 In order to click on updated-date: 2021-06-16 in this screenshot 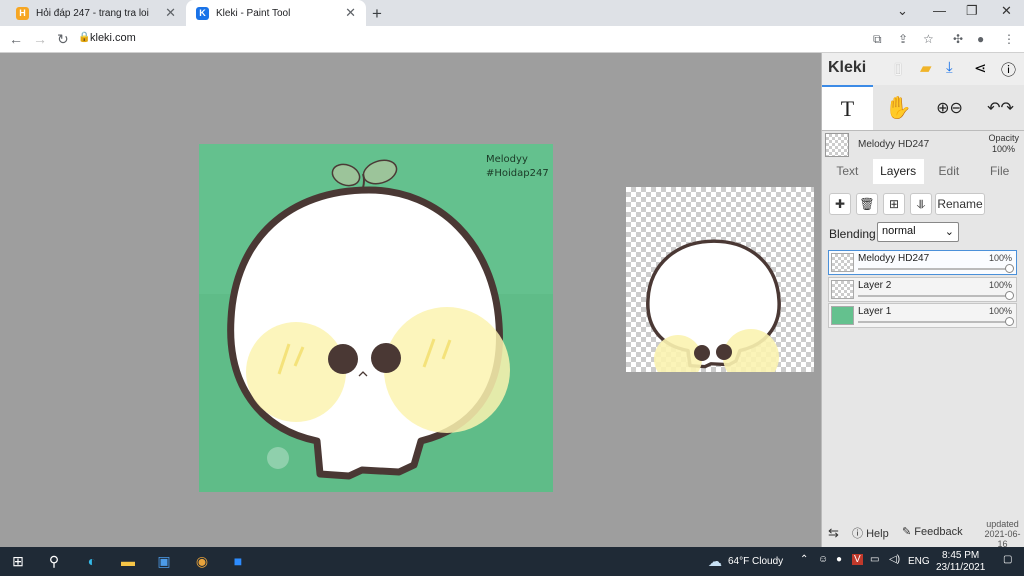, I will do `click(1002, 539)`.